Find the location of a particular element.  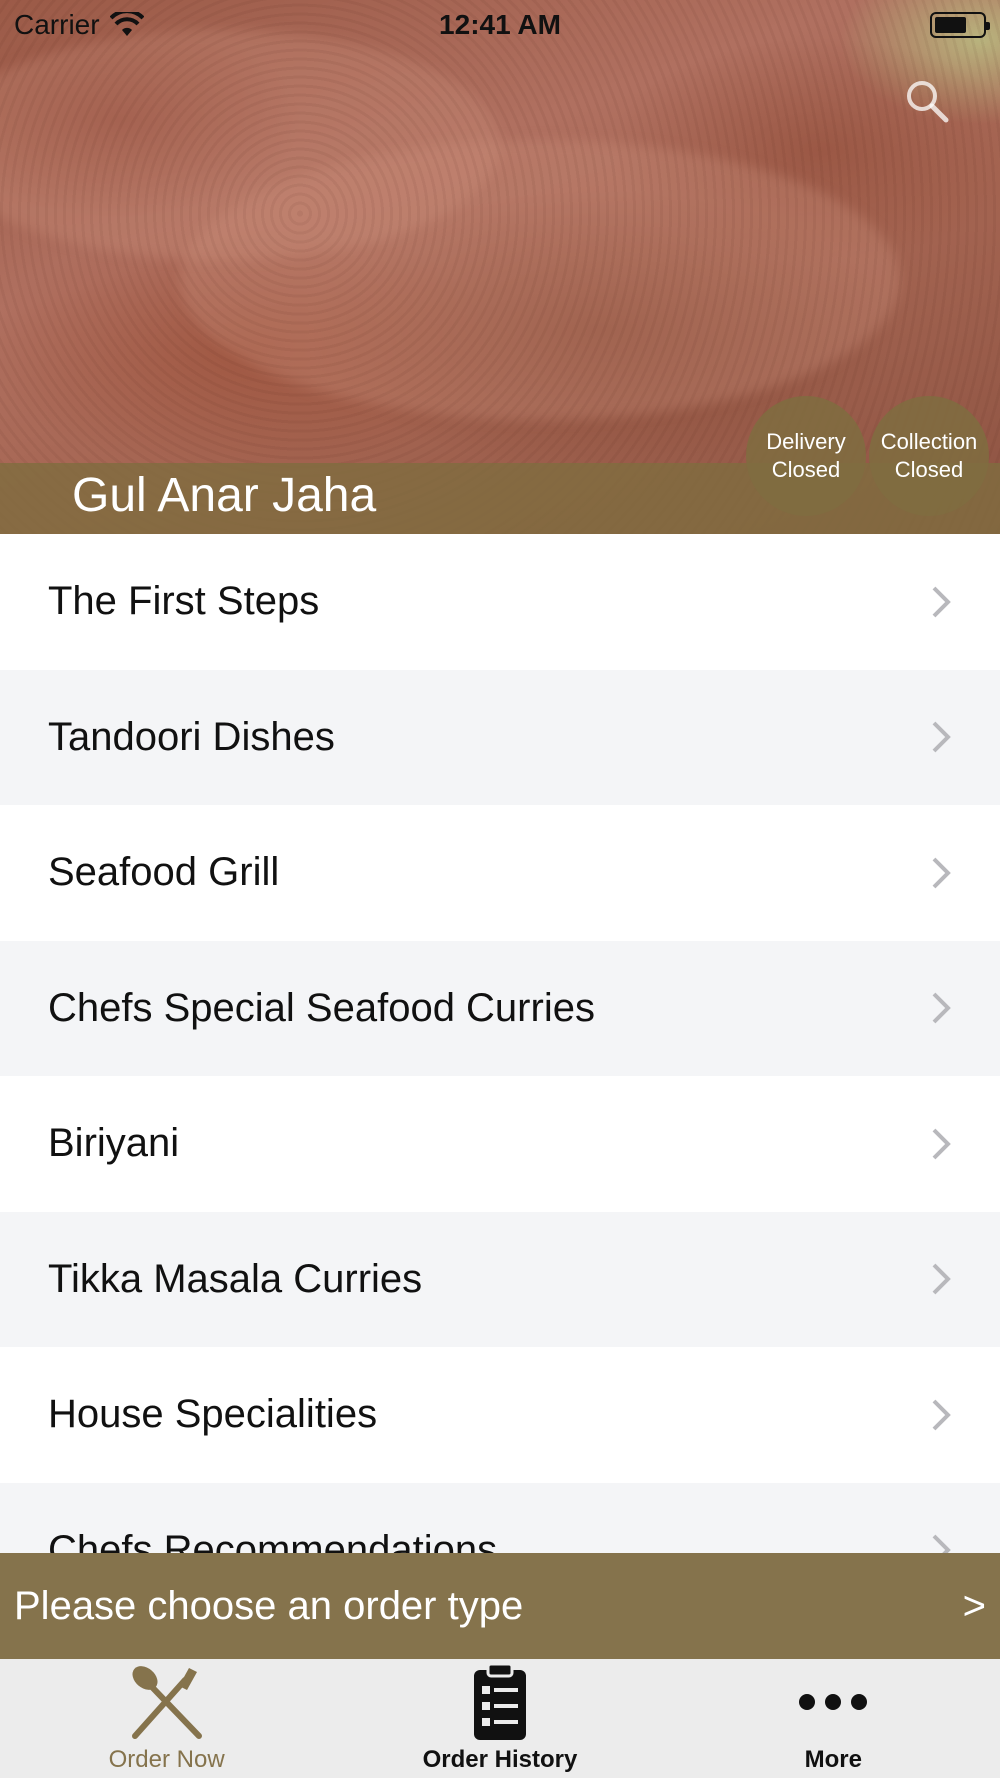

menu-category-label: Biriyani is located at coordinates (114, 1143).